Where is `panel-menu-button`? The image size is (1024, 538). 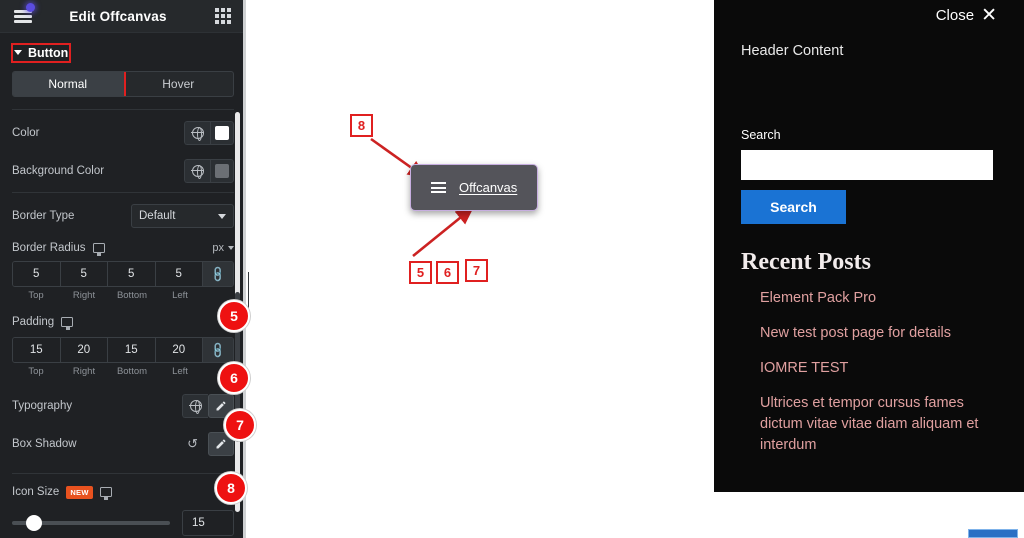
panel-menu-button is located at coordinates (23, 16).